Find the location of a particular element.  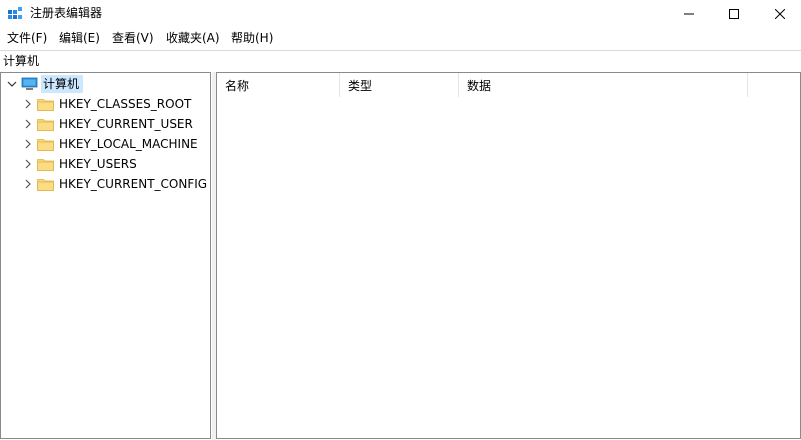

tree-label-hku: HKEY_USERS is located at coordinates (98, 164).